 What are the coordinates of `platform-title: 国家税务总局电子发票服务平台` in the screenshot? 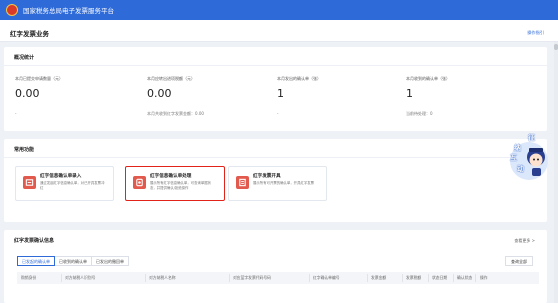 It's located at (68, 11).